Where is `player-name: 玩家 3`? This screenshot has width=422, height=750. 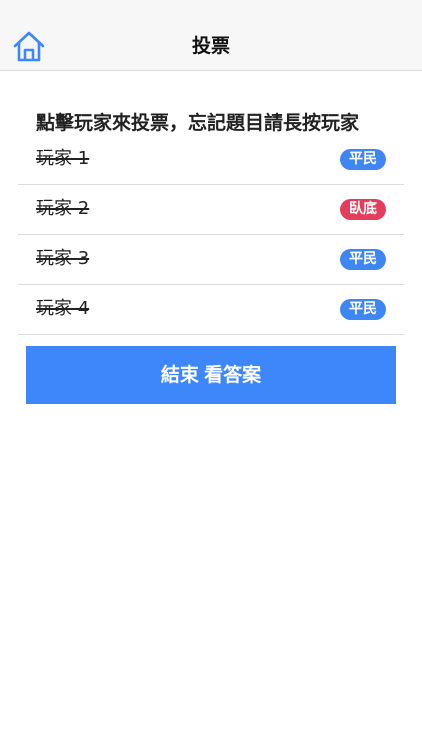 player-name: 玩家 3 is located at coordinates (63, 258).